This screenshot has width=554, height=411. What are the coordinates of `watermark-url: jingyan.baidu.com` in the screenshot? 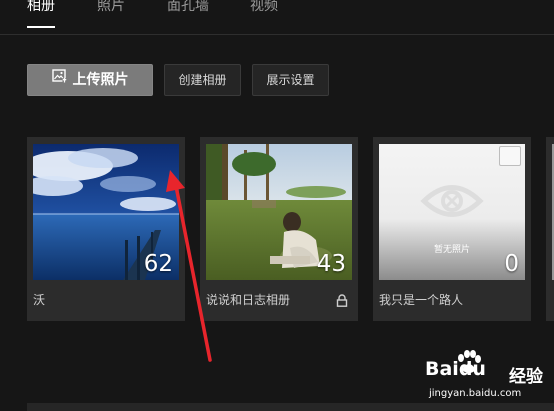 It's located at (475, 393).